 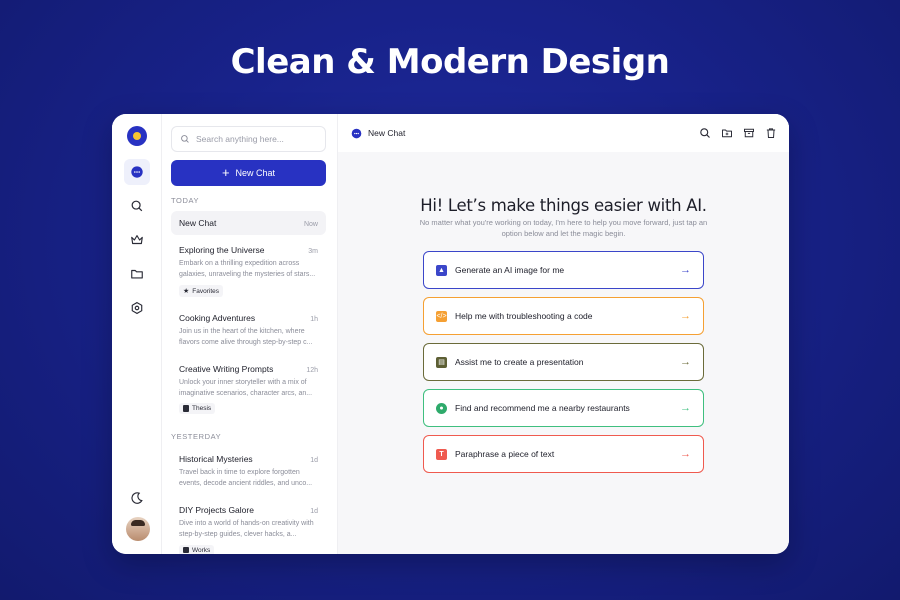 I want to click on chat-tag: ★ Favorites, so click(x=201, y=291).